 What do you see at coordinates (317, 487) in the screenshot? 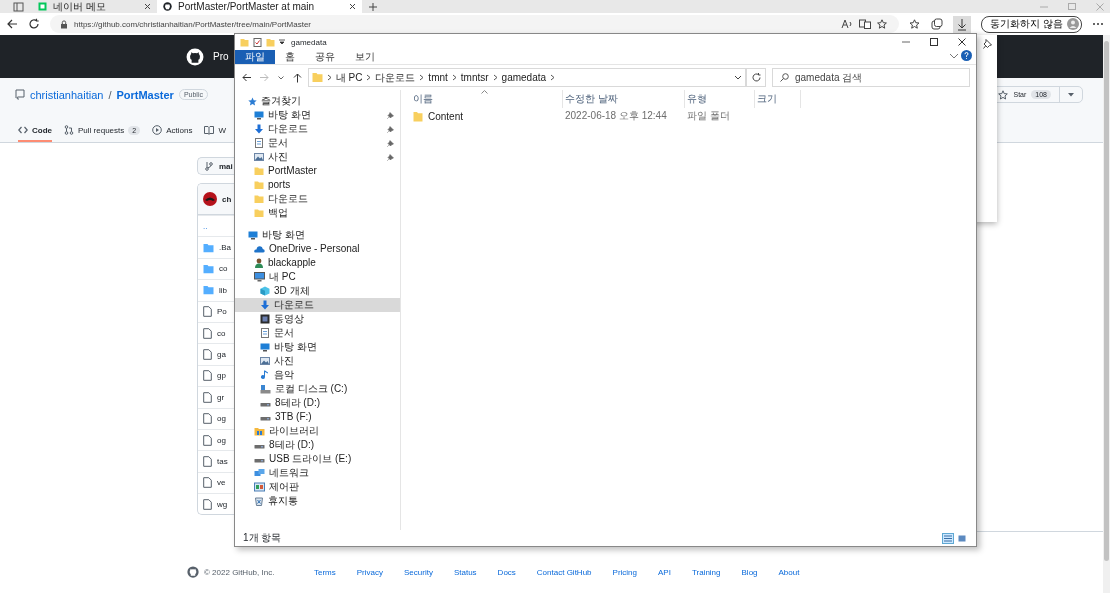
I see `navigation-item: 제어판` at bounding box center [317, 487].